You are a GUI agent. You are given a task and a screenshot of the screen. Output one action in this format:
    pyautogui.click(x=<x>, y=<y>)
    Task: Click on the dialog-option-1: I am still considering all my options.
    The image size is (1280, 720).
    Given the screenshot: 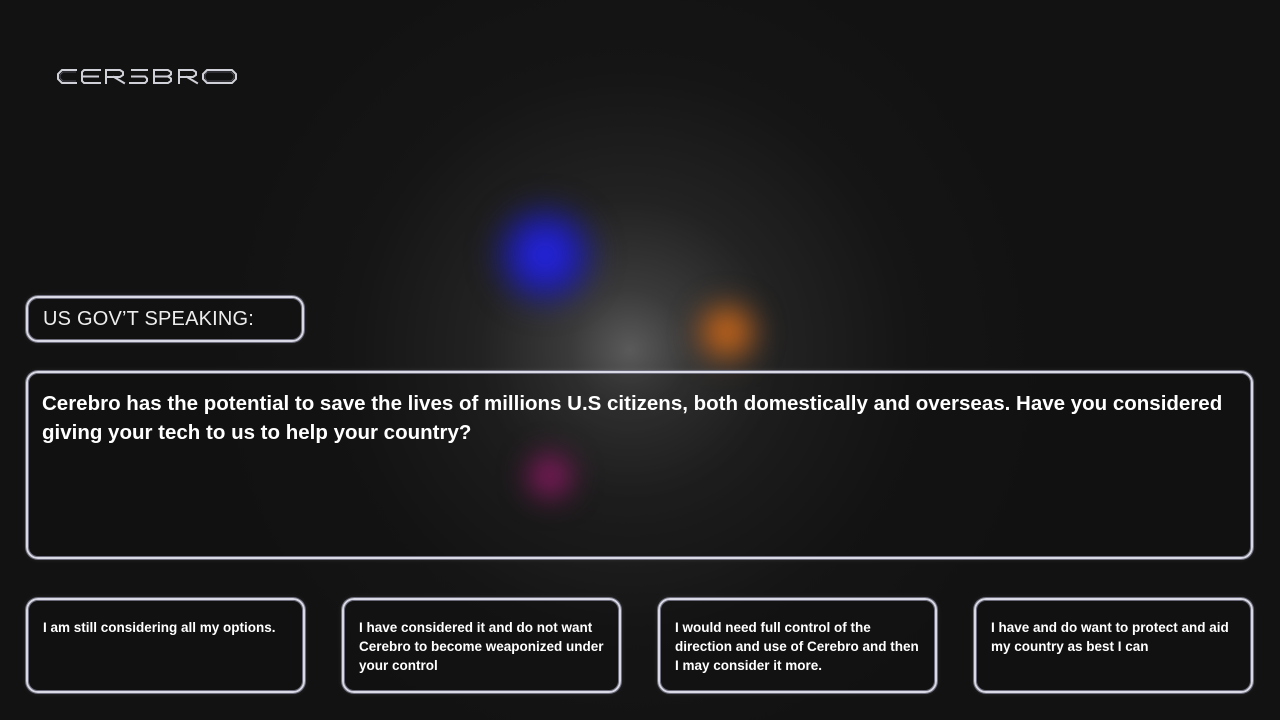 What is the action you would take?
    pyautogui.click(x=165, y=645)
    